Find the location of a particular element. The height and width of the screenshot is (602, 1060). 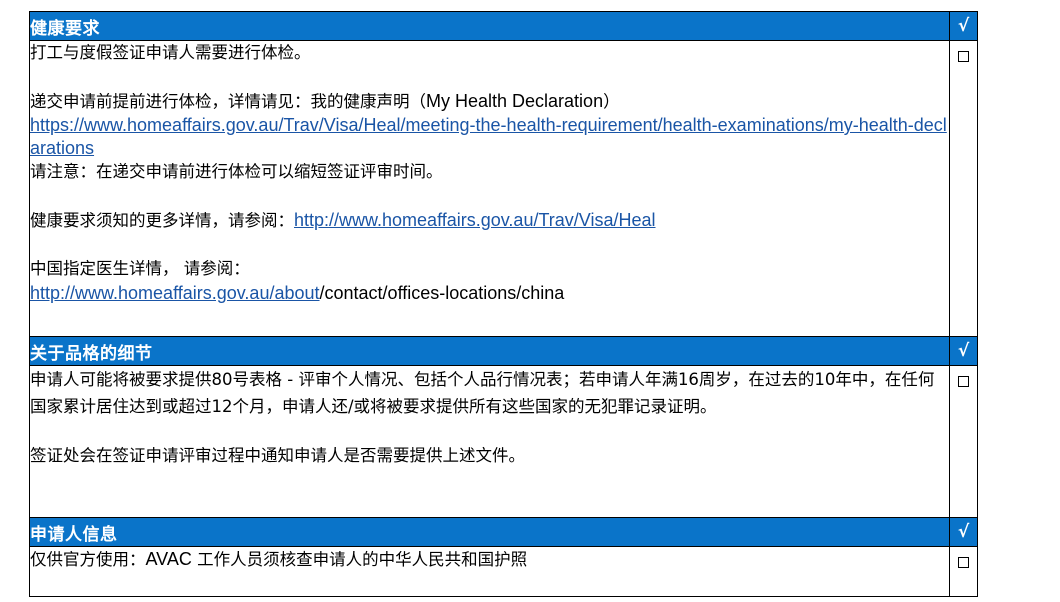

section-body-applicant: 仅供官方使用：AVAC 工作人员须核查申请人的中华人民共和国护照 is located at coordinates (503, 571).